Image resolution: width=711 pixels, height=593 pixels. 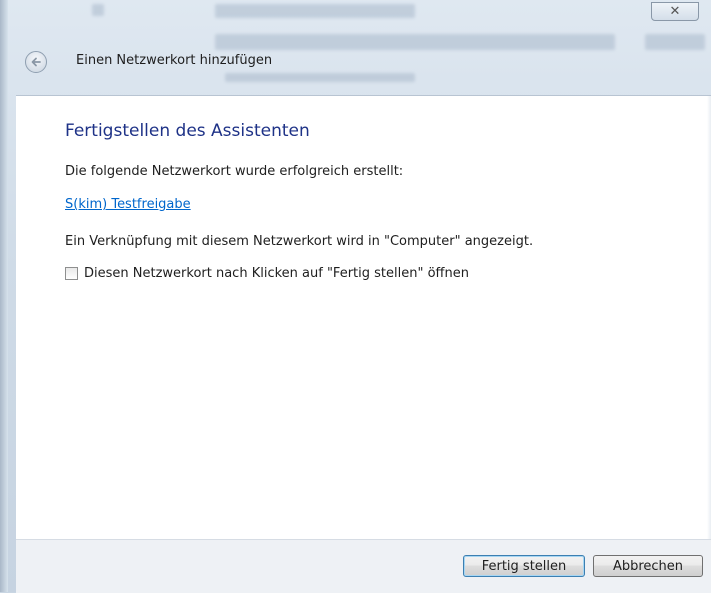 I want to click on page-heading: Fertigstellen des Assistenten, so click(x=187, y=131).